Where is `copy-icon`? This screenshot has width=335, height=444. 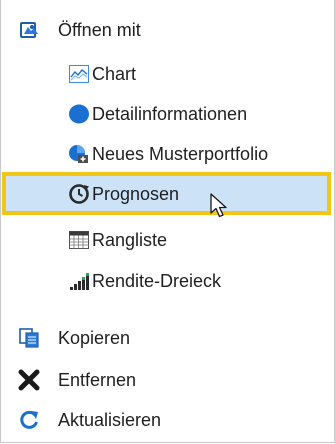 copy-icon is located at coordinates (29, 338).